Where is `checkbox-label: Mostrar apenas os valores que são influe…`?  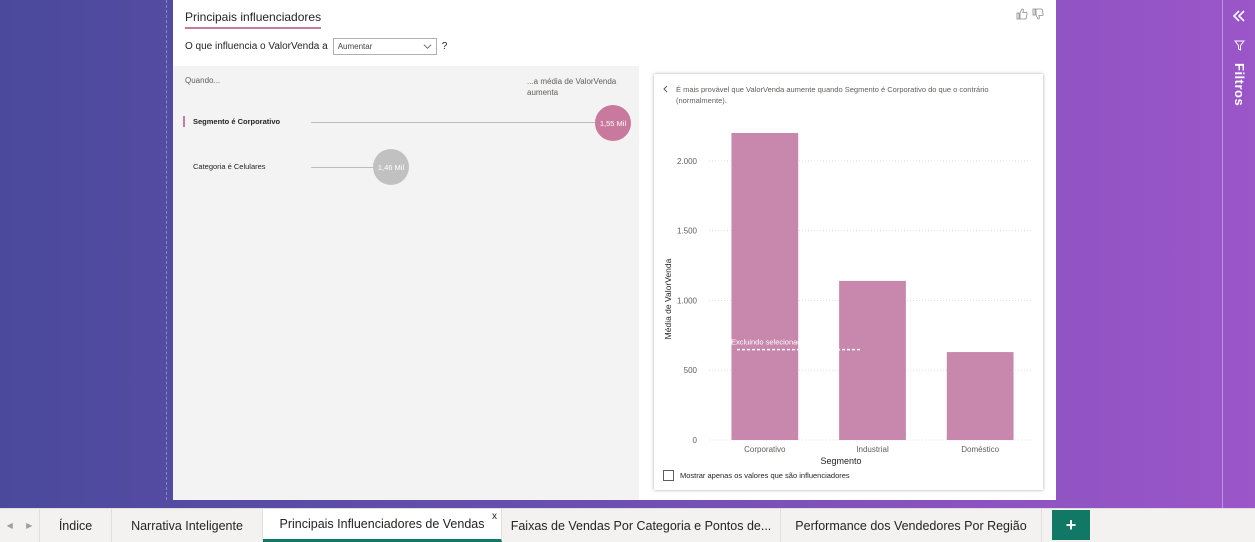 checkbox-label: Mostrar apenas os valores que são influe… is located at coordinates (765, 475).